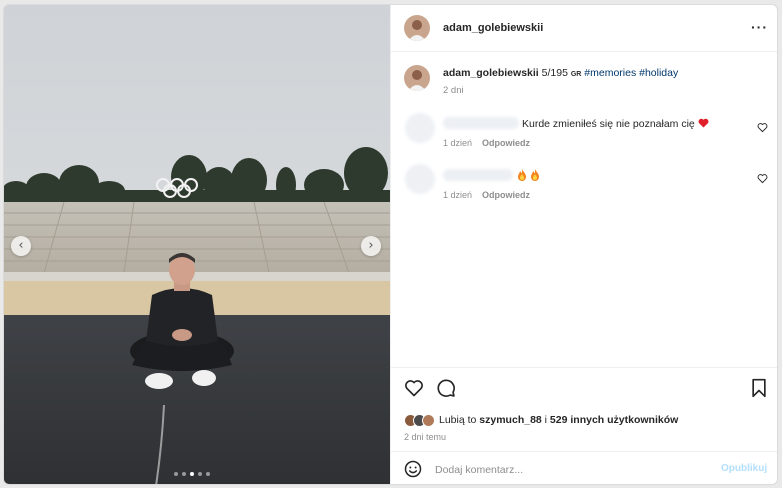 This screenshot has height=488, width=782. I want to click on emoji-icon, so click(413, 469).